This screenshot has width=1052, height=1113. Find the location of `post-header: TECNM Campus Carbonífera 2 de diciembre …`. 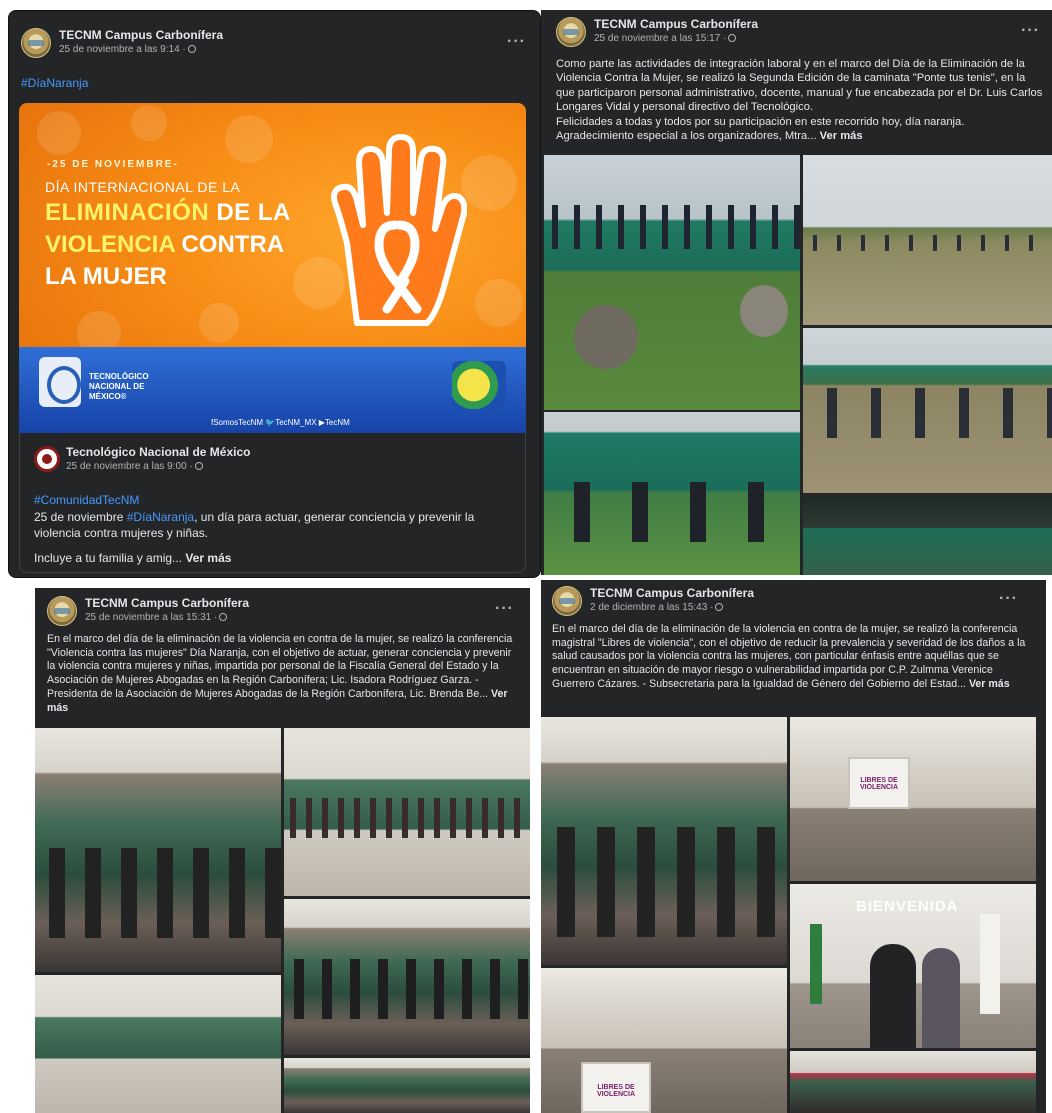

post-header: TECNM Campus Carbonífera 2 de diciembre … is located at coordinates (653, 601).